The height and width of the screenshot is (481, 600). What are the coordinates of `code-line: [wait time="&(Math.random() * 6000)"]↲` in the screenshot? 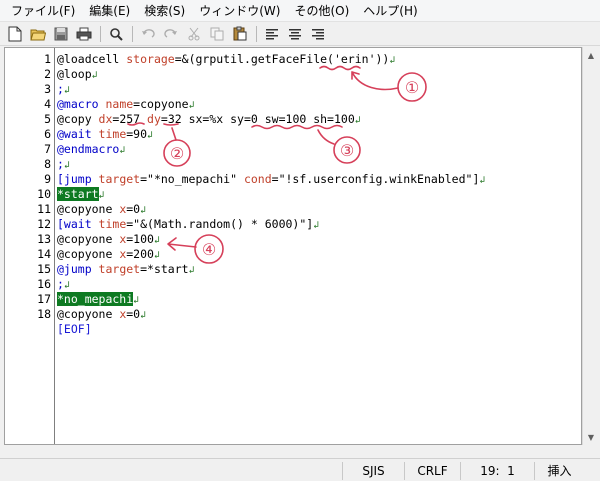 It's located at (188, 224).